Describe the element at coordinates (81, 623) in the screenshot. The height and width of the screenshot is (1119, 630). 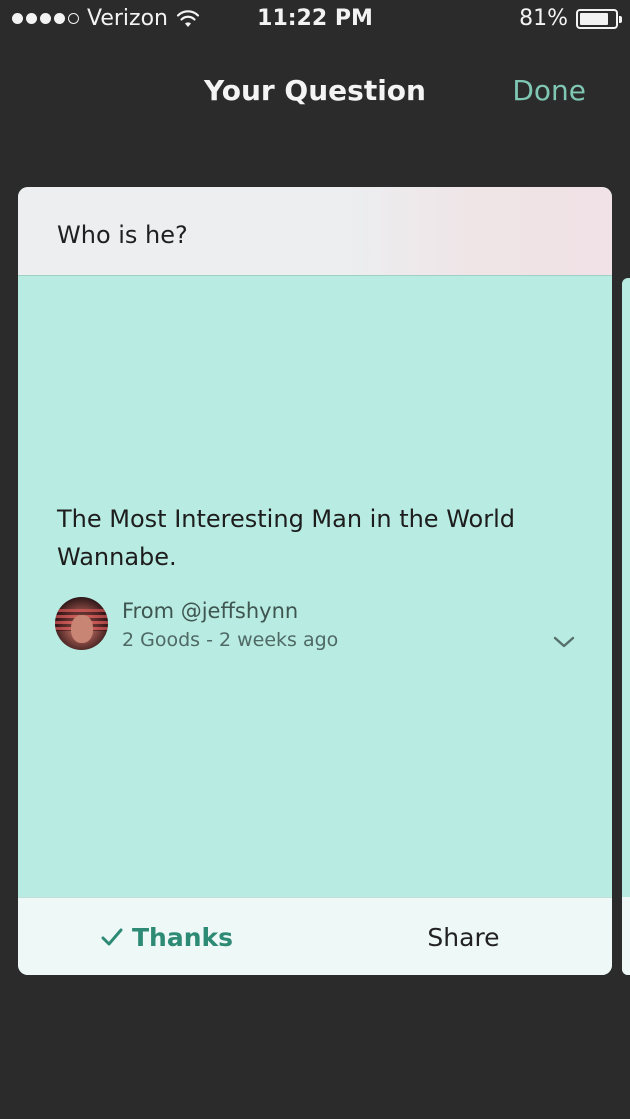
I see `avatar` at that location.